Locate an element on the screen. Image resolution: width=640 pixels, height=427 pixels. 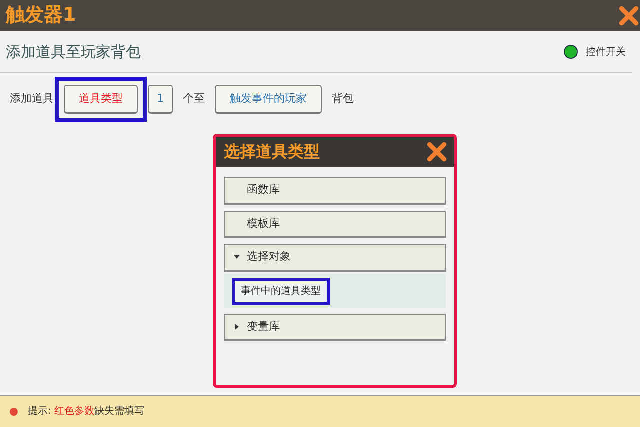
category-item: 选择对象 is located at coordinates (335, 258).